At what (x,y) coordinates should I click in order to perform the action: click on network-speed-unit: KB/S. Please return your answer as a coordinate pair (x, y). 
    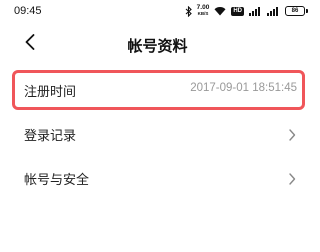
    Looking at the image, I should click on (203, 13).